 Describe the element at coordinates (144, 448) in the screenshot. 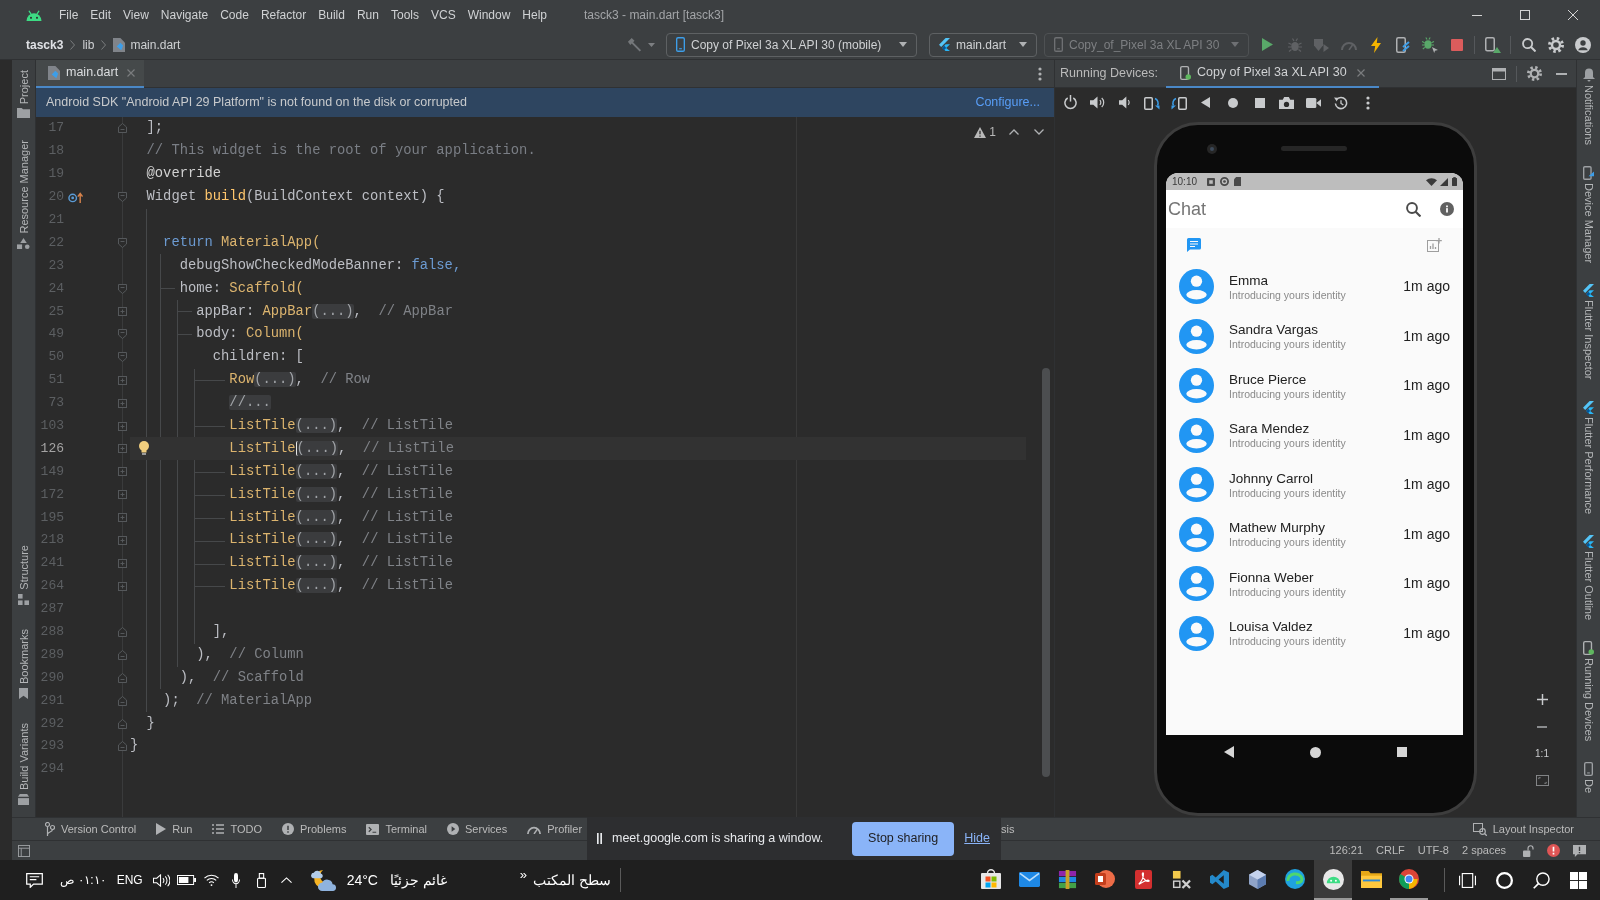

I see `lightbulb-icon` at that location.